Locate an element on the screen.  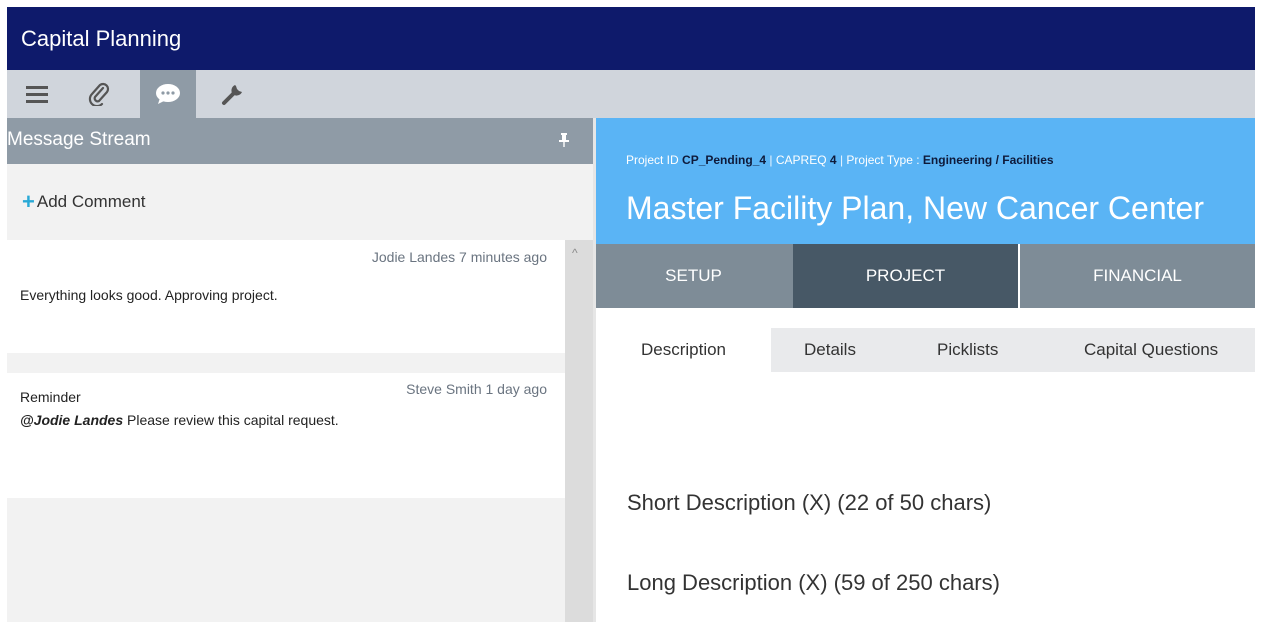
wrench-icon is located at coordinates (232, 95).